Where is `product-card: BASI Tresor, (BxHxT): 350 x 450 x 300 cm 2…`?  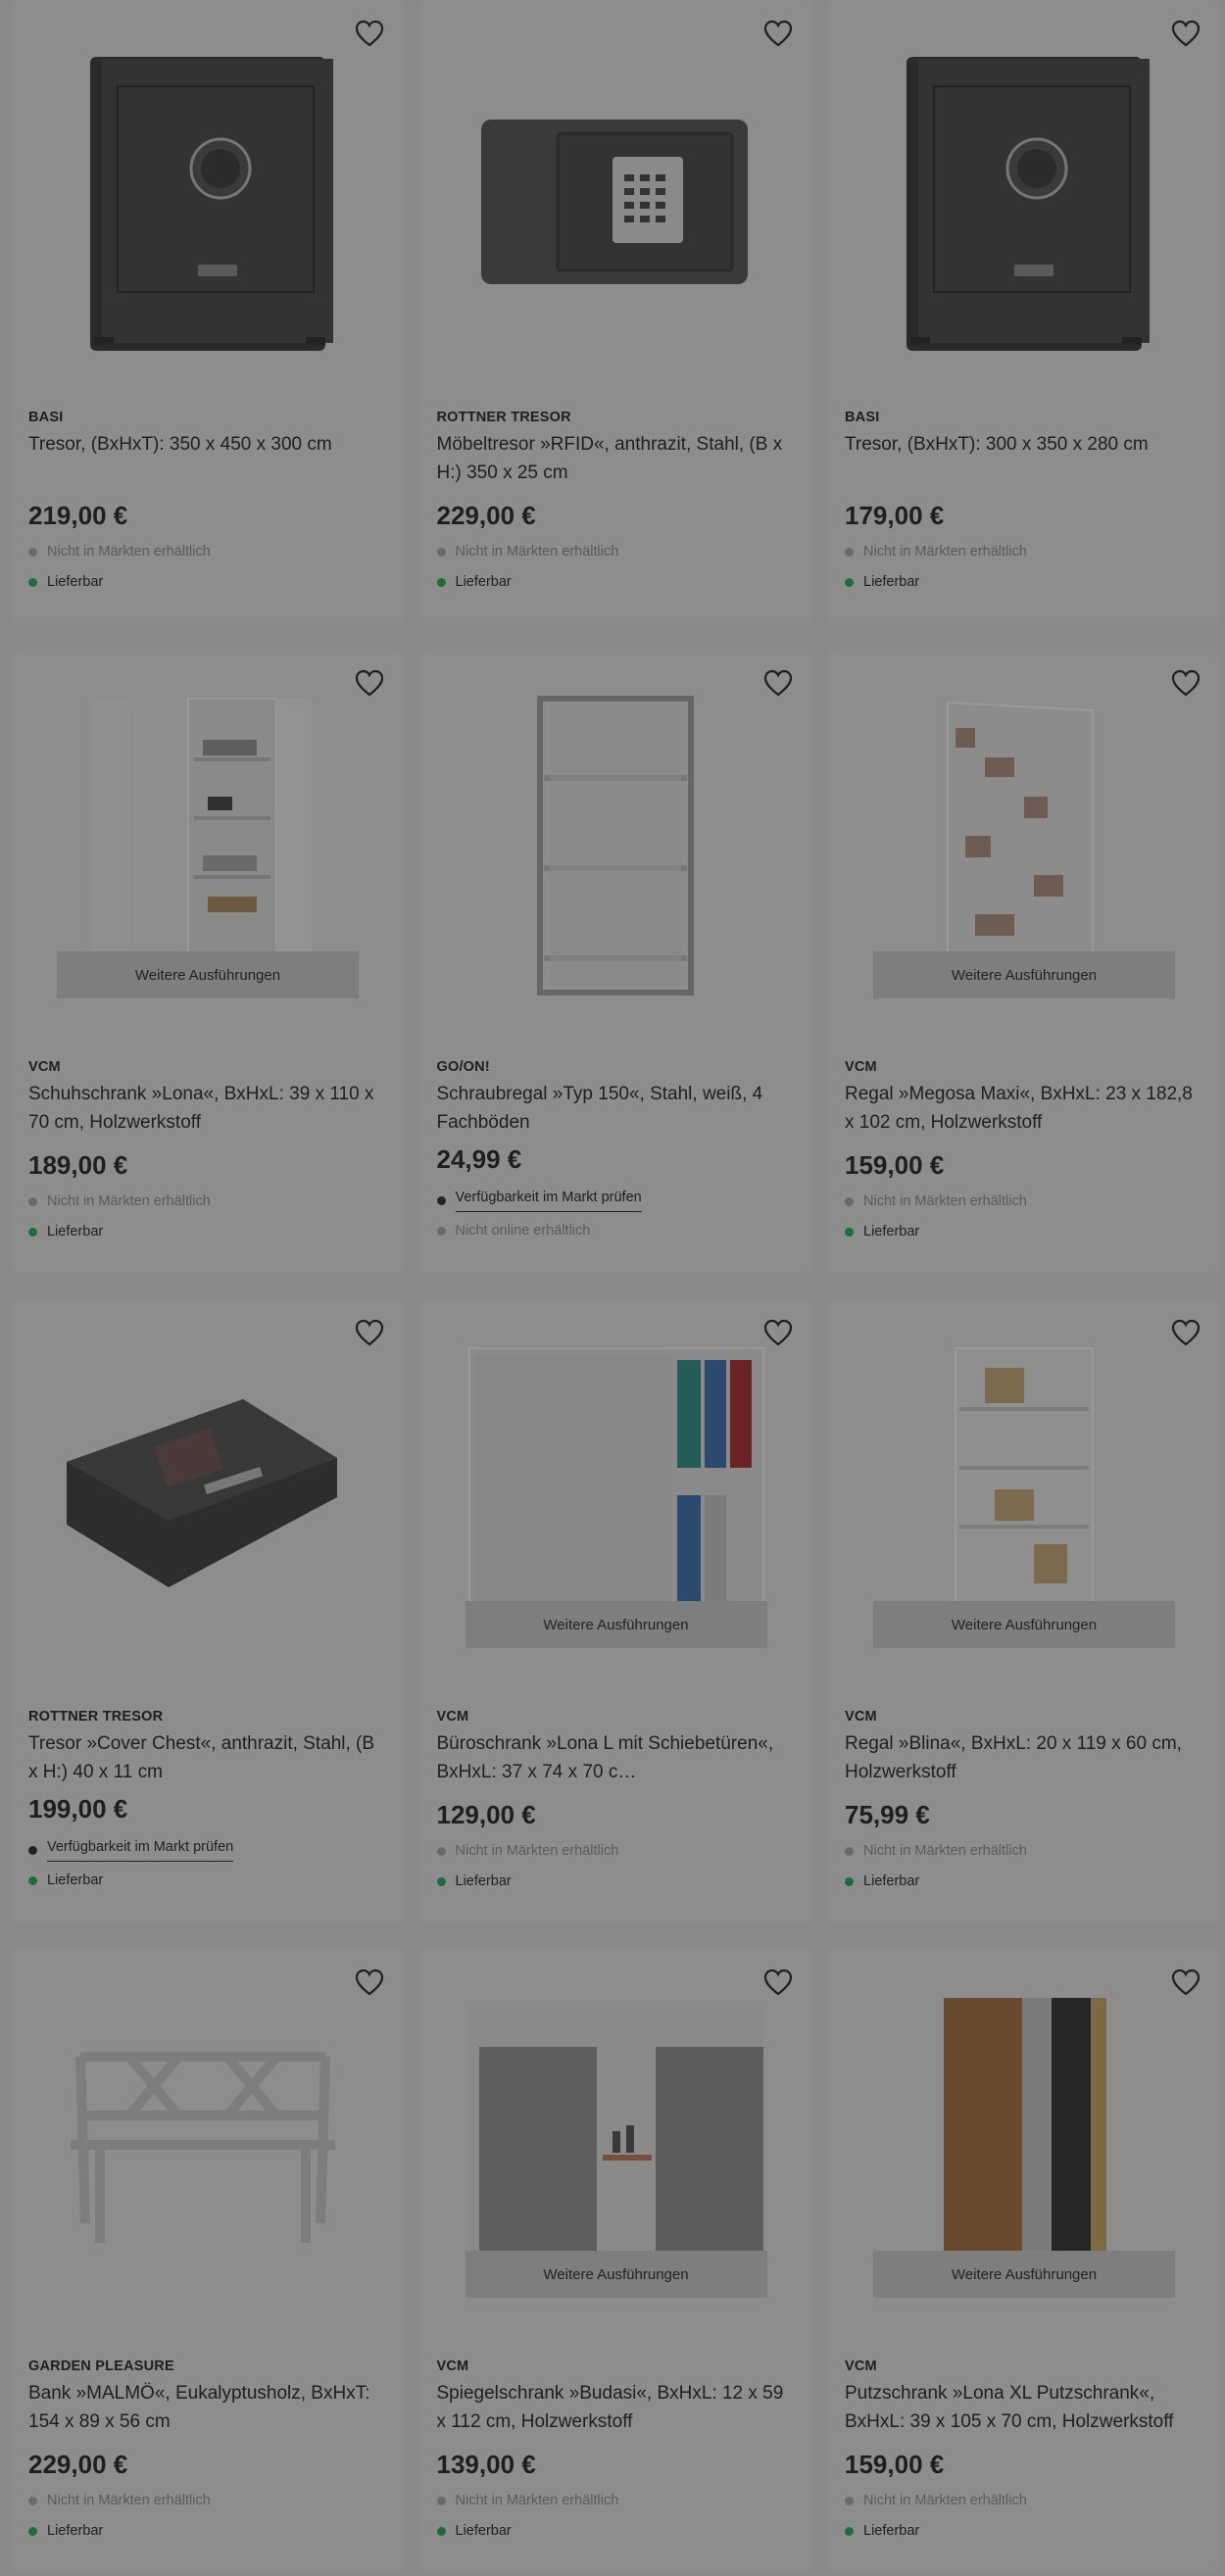 product-card: BASI Tresor, (BxHxT): 350 x 450 x 300 cm 2… is located at coordinates (208, 311).